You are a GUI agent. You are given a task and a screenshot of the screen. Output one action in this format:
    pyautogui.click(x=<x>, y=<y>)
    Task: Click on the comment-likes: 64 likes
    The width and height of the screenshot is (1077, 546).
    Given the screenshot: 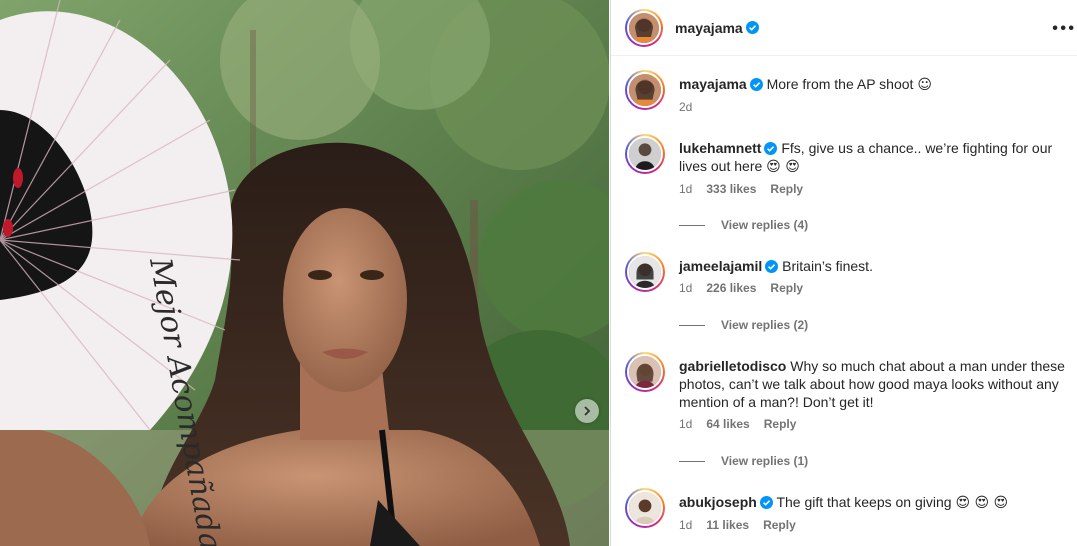 What is the action you would take?
    pyautogui.click(x=727, y=424)
    